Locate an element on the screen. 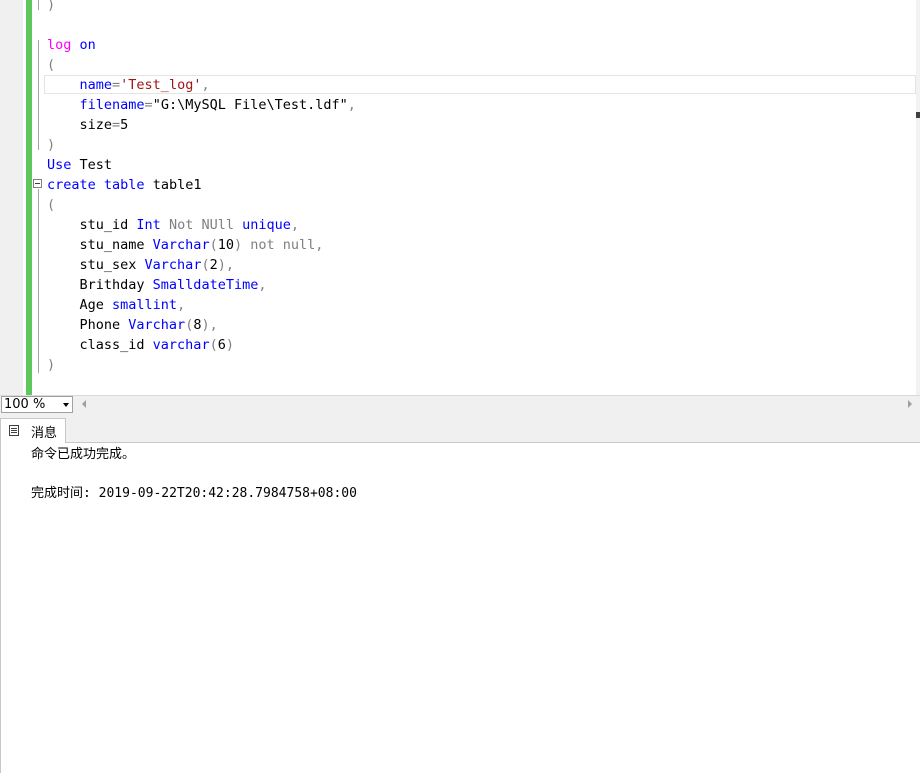  change-tracking-bar is located at coordinates (29, 197).